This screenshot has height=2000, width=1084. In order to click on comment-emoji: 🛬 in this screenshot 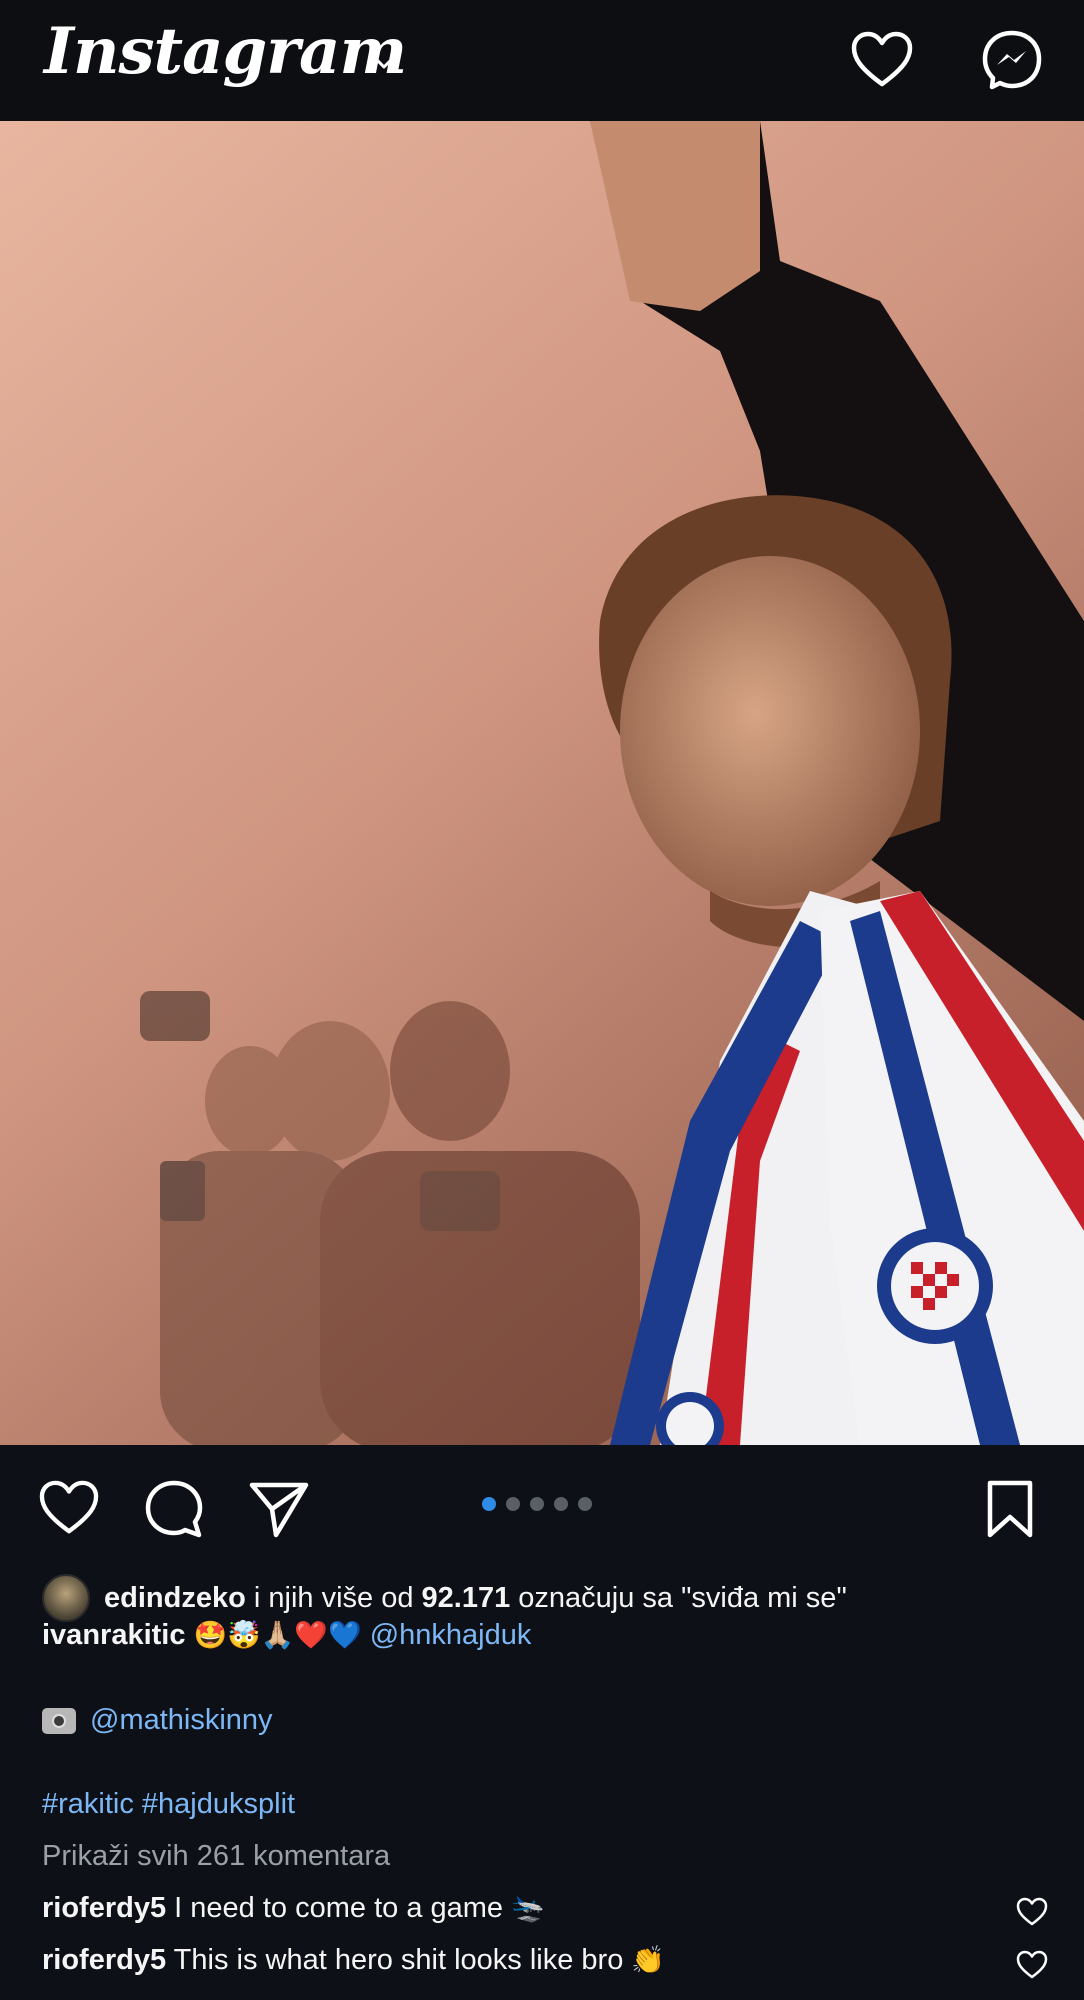, I will do `click(528, 1908)`.